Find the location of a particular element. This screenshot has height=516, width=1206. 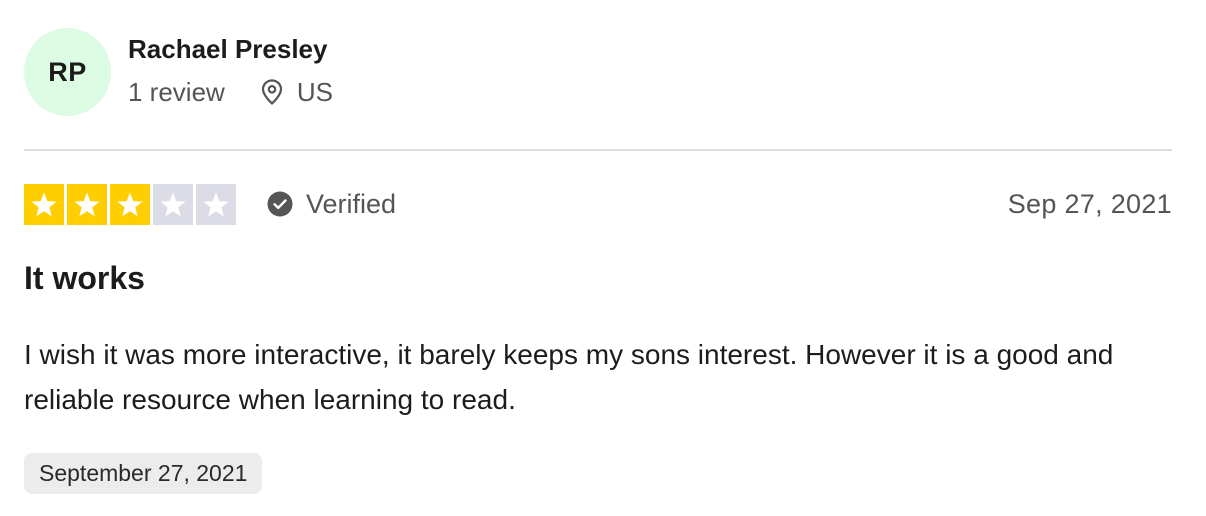

divider is located at coordinates (598, 150).